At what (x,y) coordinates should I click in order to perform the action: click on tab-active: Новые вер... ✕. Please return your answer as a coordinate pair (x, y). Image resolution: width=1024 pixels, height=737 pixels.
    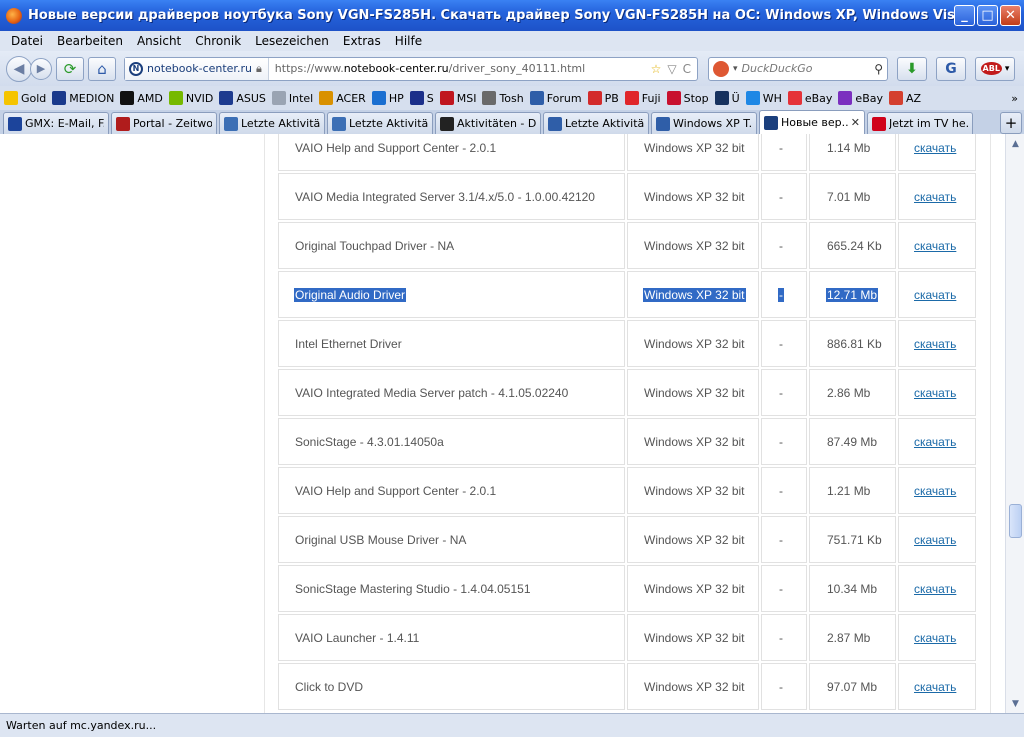
    Looking at the image, I should click on (812, 122).